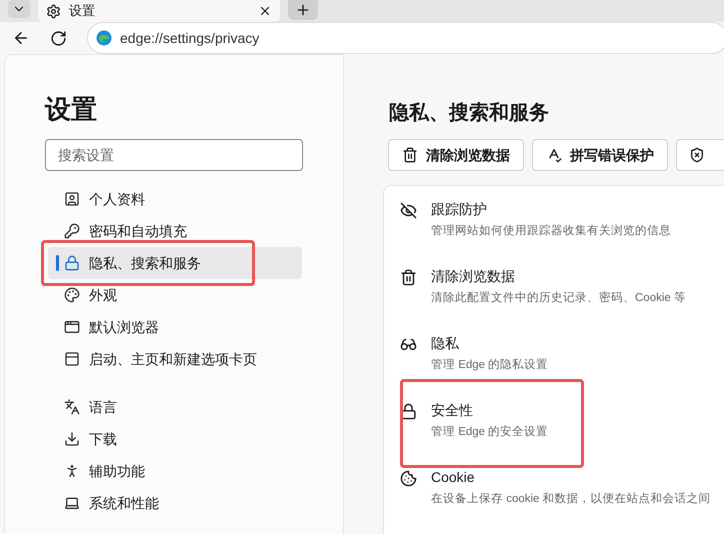  What do you see at coordinates (175, 295) in the screenshot?
I see `sidebar-item: 外观` at bounding box center [175, 295].